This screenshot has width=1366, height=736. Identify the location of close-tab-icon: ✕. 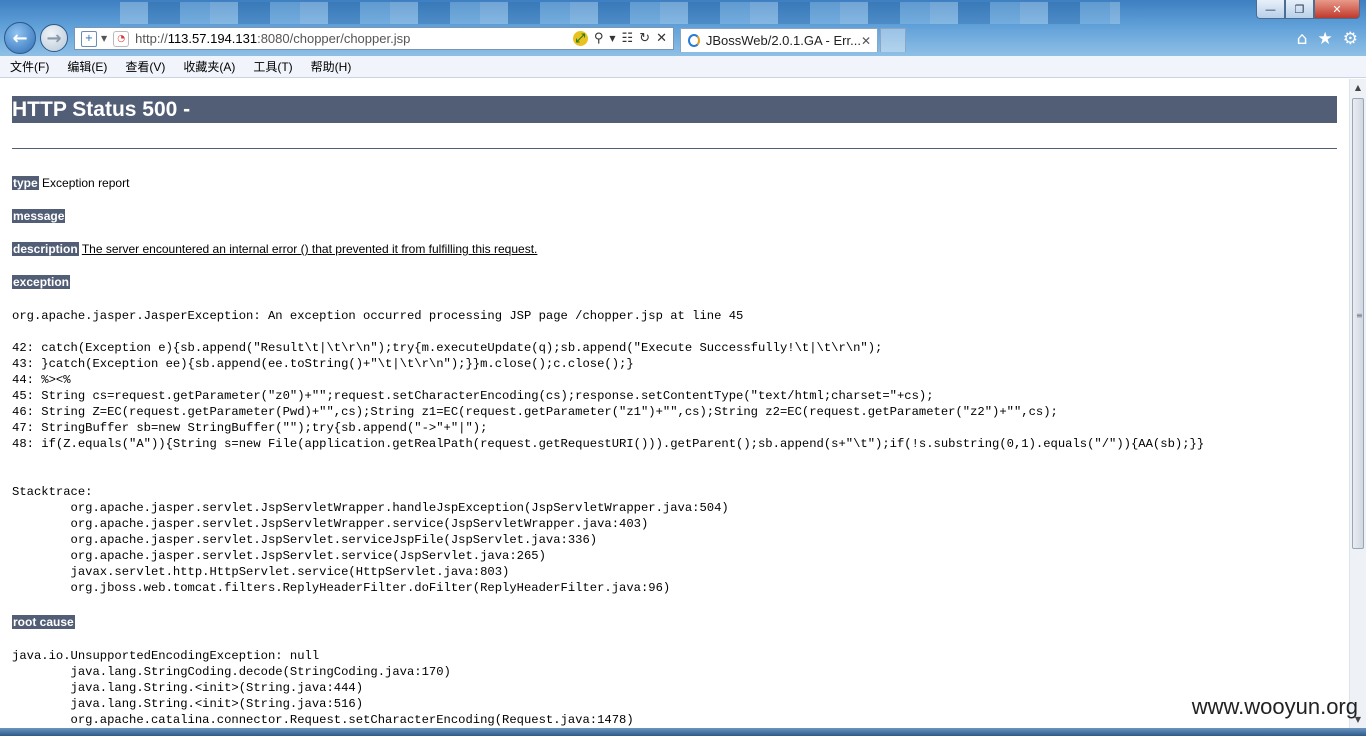
(866, 41).